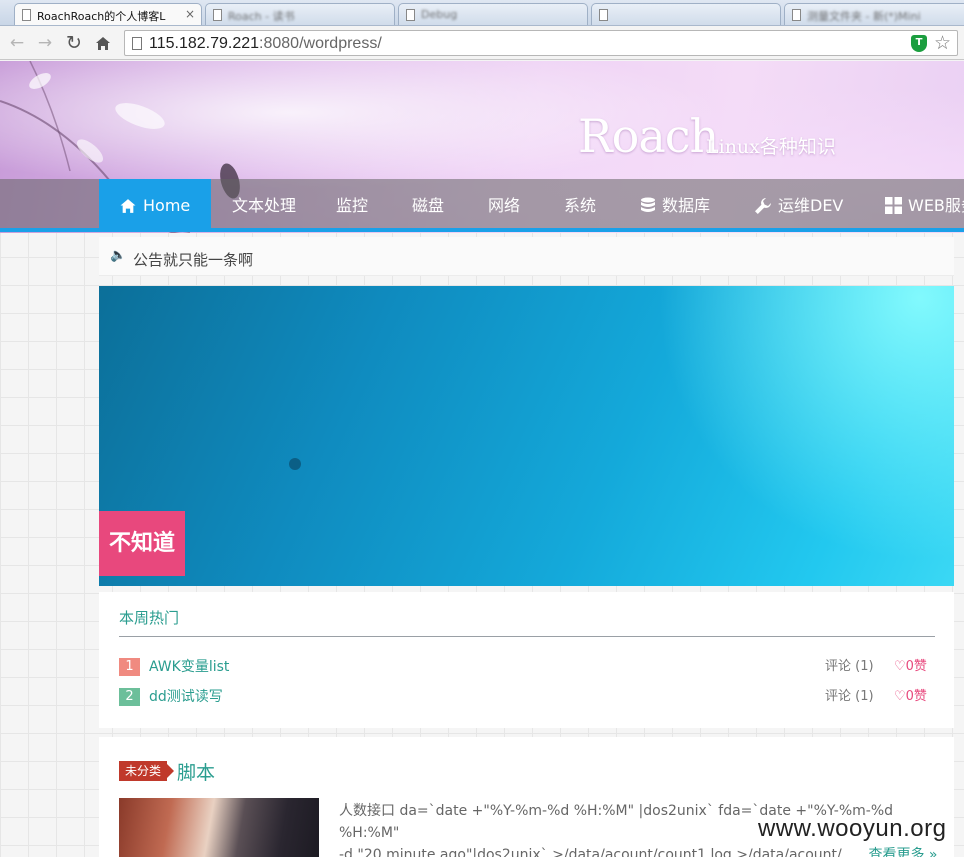 Image resolution: width=964 pixels, height=857 pixels. Describe the element at coordinates (527, 636) in the screenshot. I see `divider` at that location.